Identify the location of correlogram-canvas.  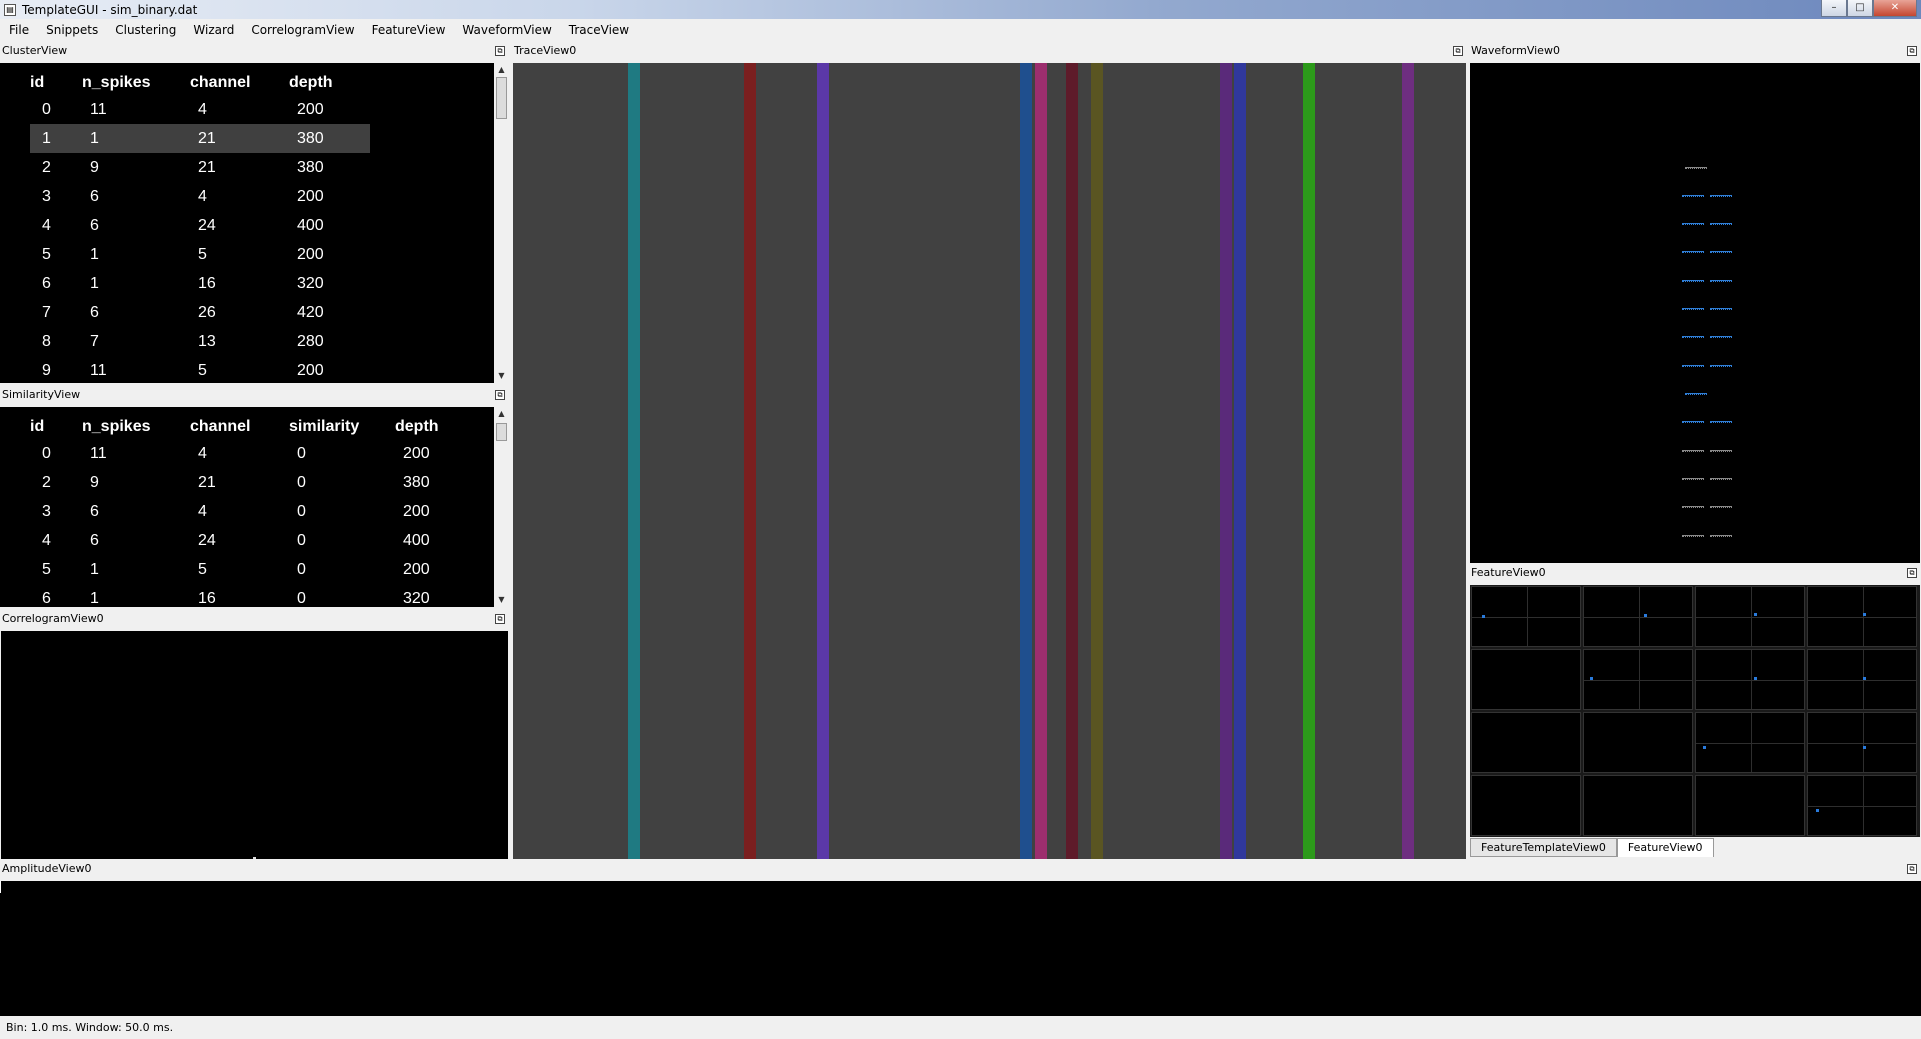
(254, 745).